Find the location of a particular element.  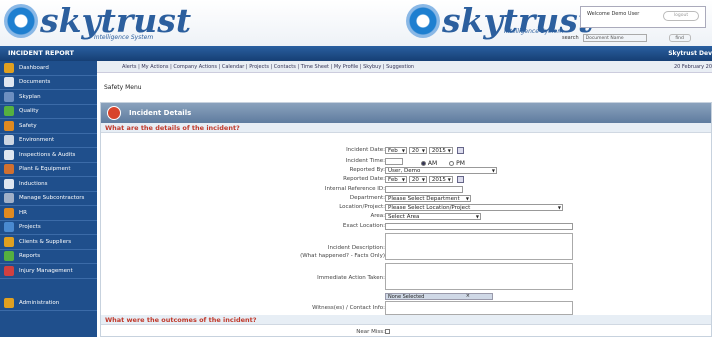

internal-ref-input is located at coordinates (424, 189).